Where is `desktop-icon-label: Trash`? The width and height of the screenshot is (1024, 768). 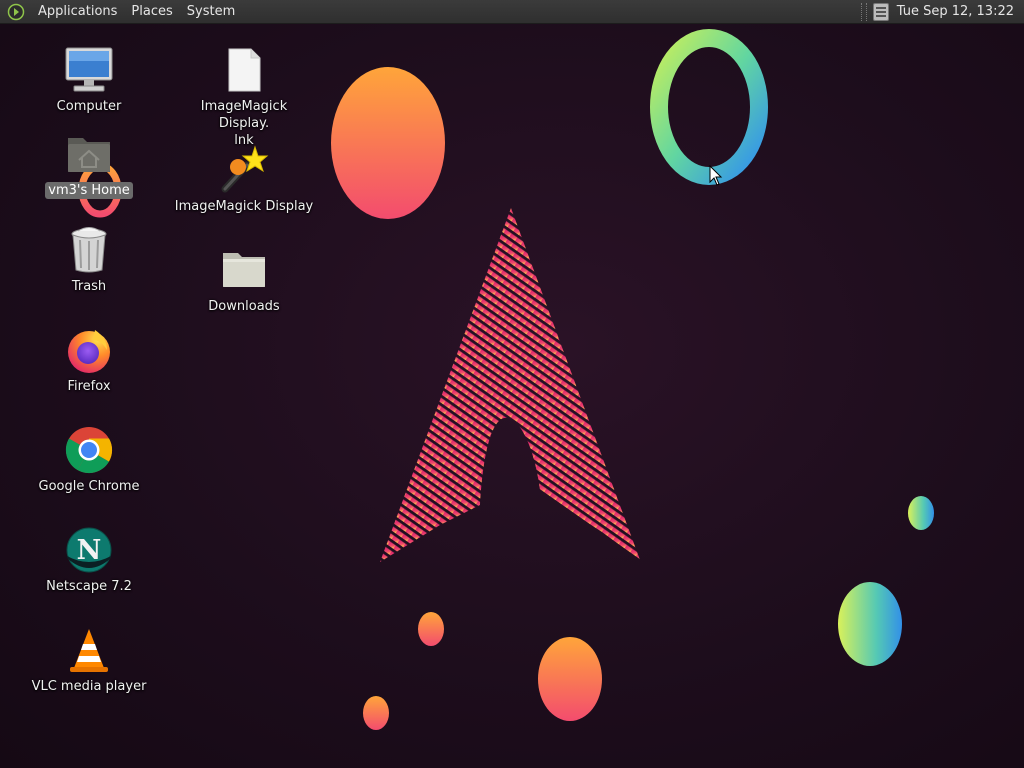
desktop-icon-label: Trash is located at coordinates (89, 286).